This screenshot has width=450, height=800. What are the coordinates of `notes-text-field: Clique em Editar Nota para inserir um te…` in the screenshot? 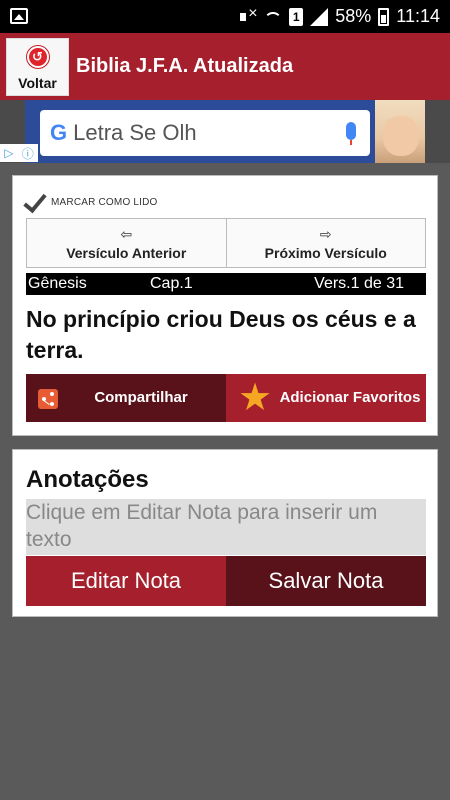 It's located at (226, 527).